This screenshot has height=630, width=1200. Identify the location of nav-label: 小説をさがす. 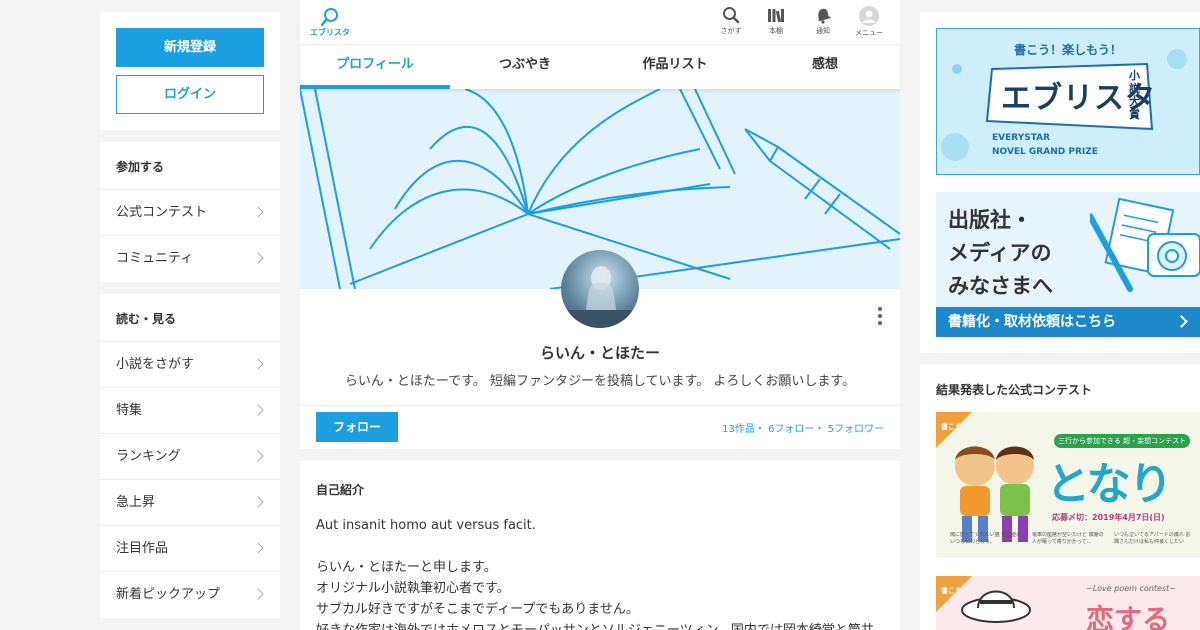
(155, 364).